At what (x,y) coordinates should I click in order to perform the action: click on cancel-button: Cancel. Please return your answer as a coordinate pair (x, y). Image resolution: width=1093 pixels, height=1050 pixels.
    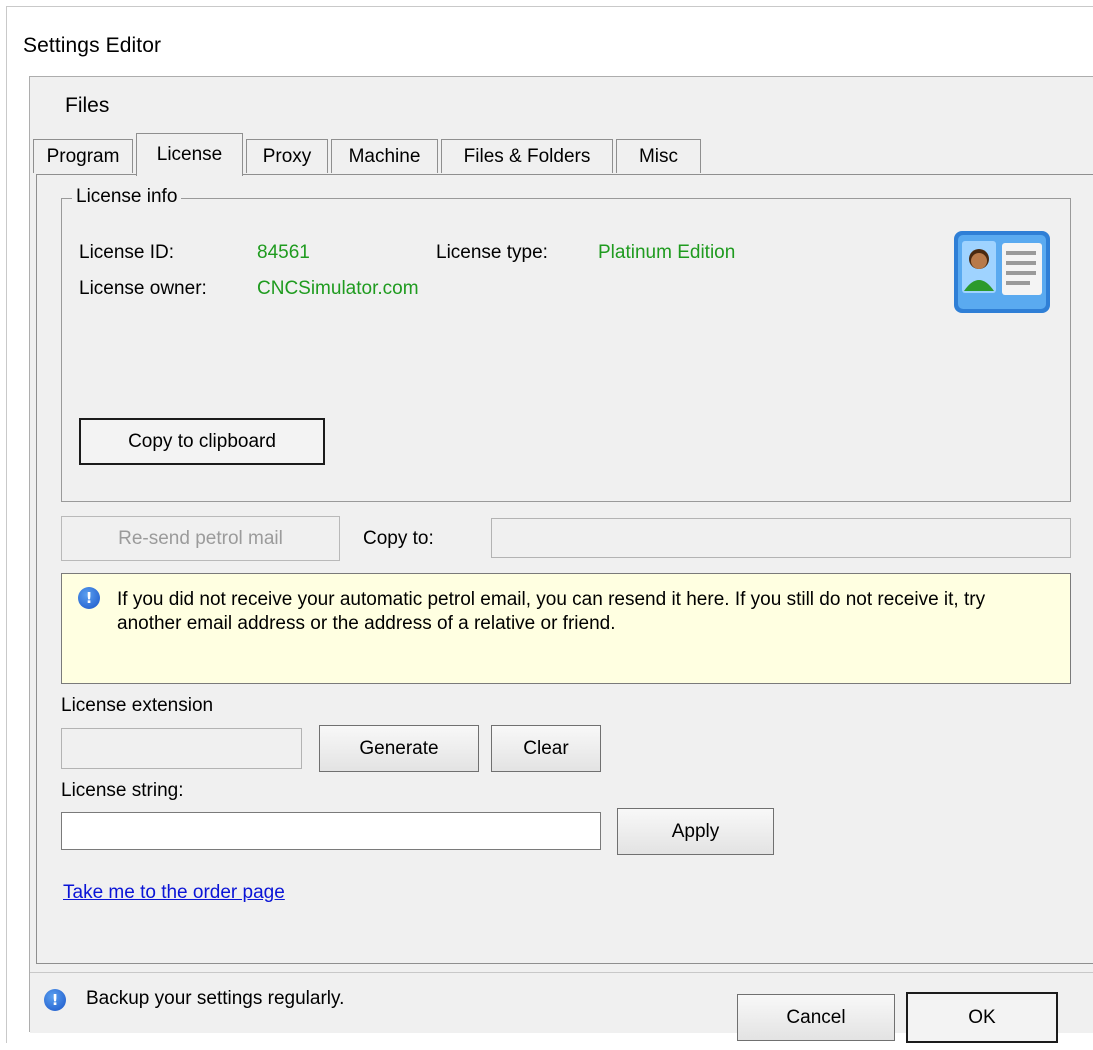
    Looking at the image, I should click on (816, 1017).